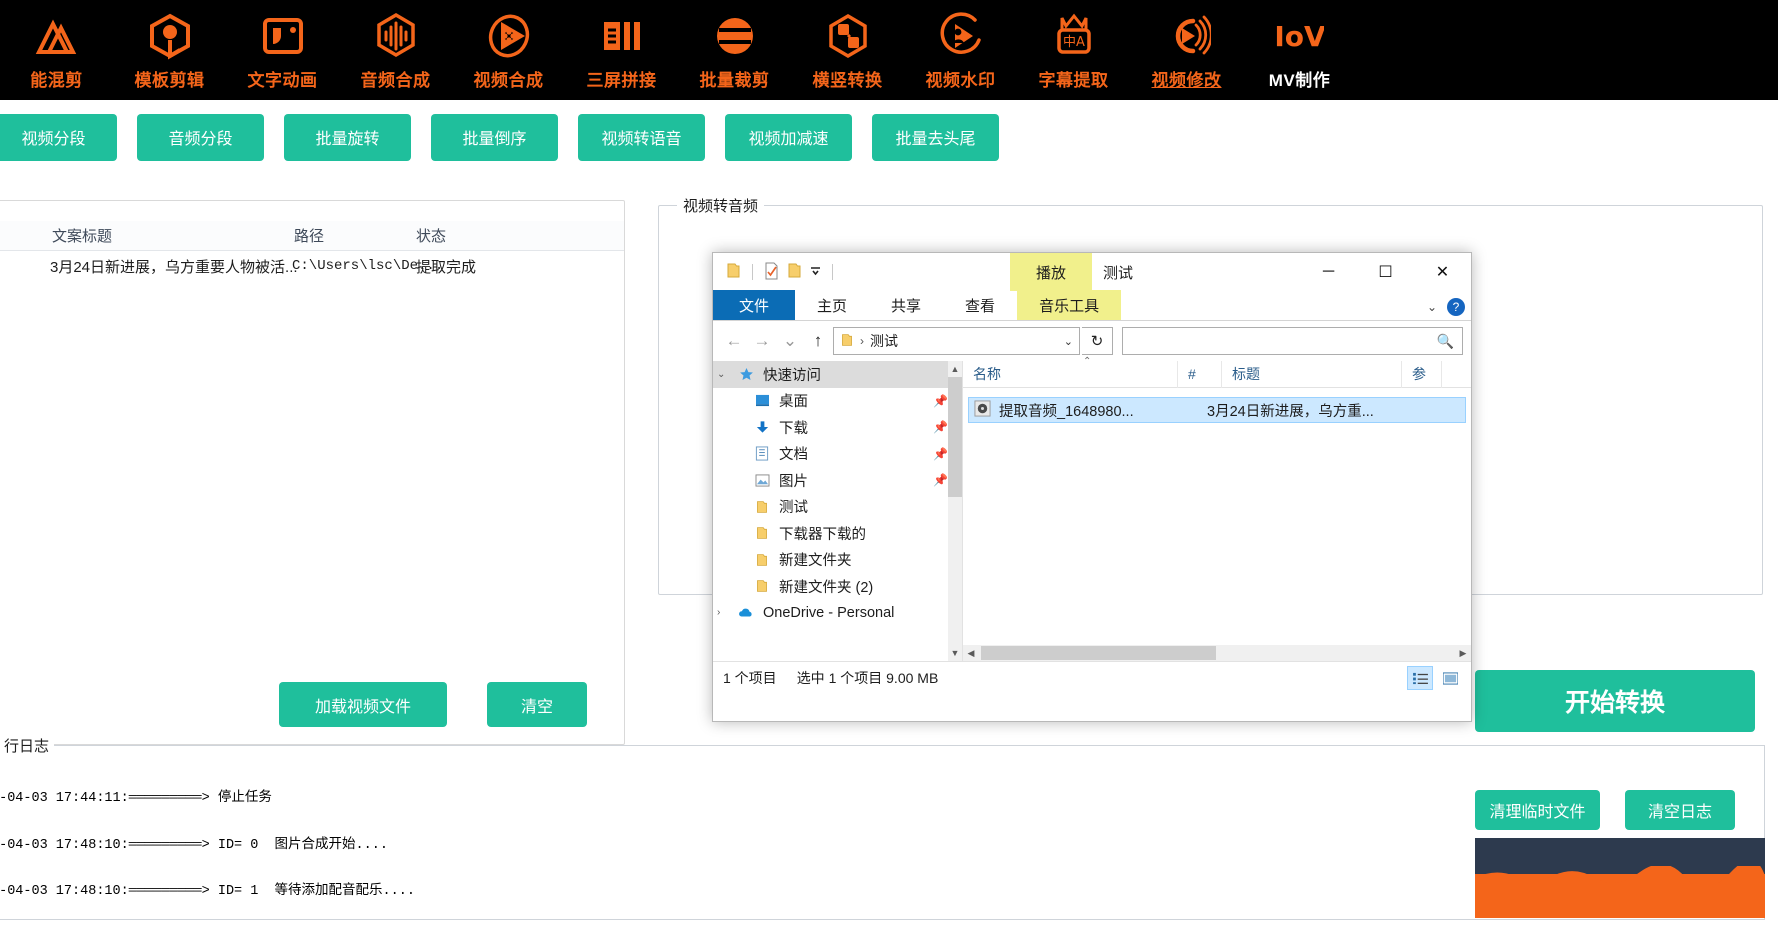  What do you see at coordinates (1118, 273) in the screenshot?
I see `explorer-window-title: 测试` at bounding box center [1118, 273].